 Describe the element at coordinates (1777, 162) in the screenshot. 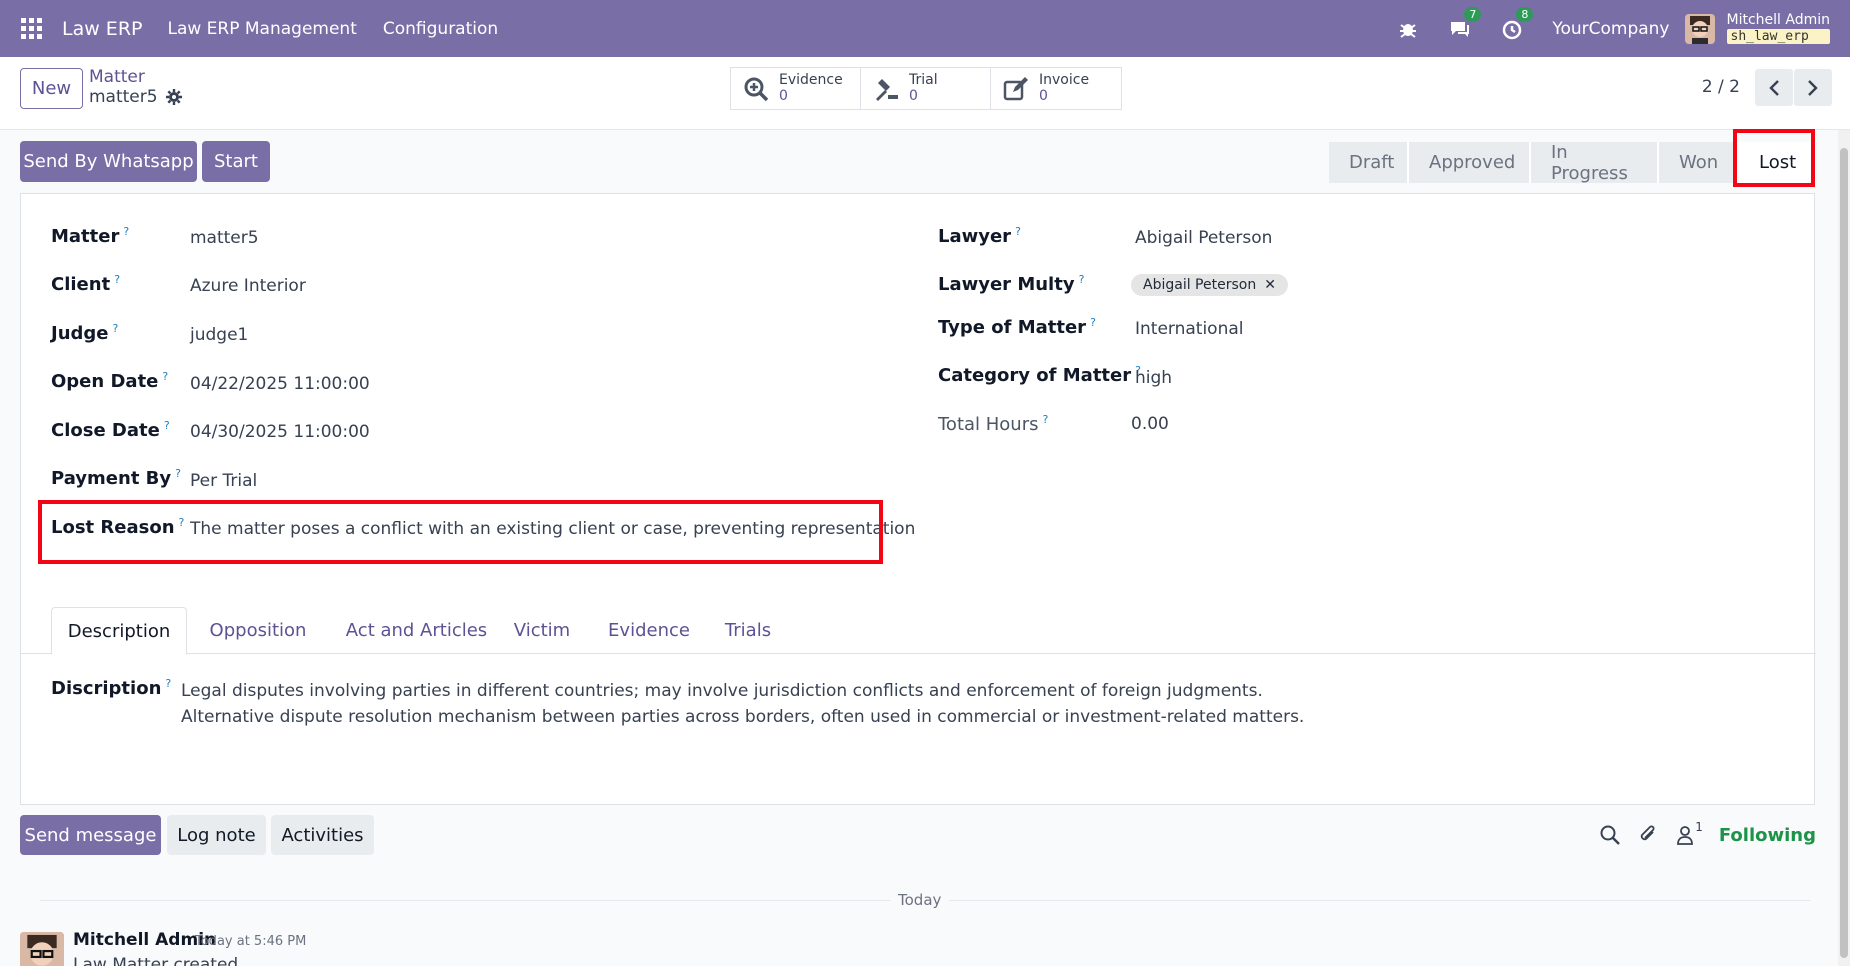

I see `stage-lost: Lost` at that location.